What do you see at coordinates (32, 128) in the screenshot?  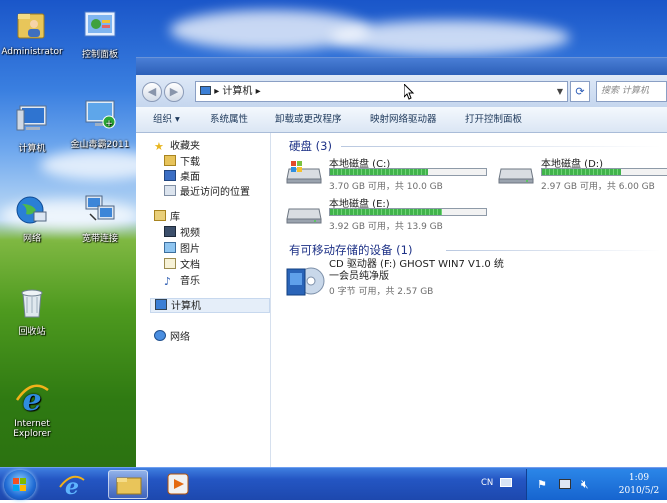 I see `desktop-icon-computer: 计算机` at bounding box center [32, 128].